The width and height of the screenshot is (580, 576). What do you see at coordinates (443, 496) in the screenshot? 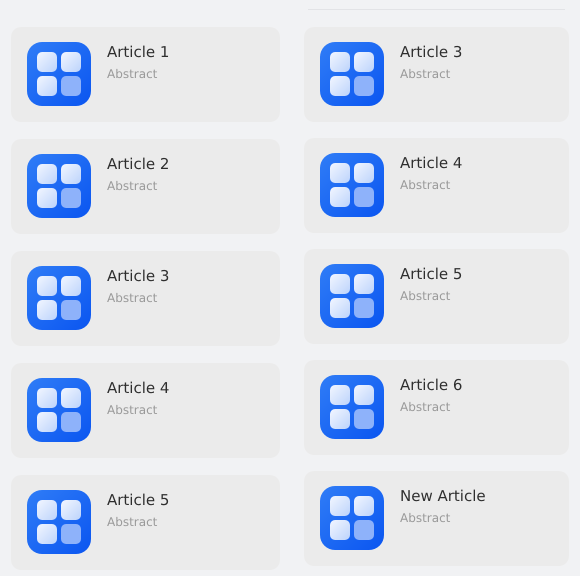
I see `article-title: New Article` at bounding box center [443, 496].